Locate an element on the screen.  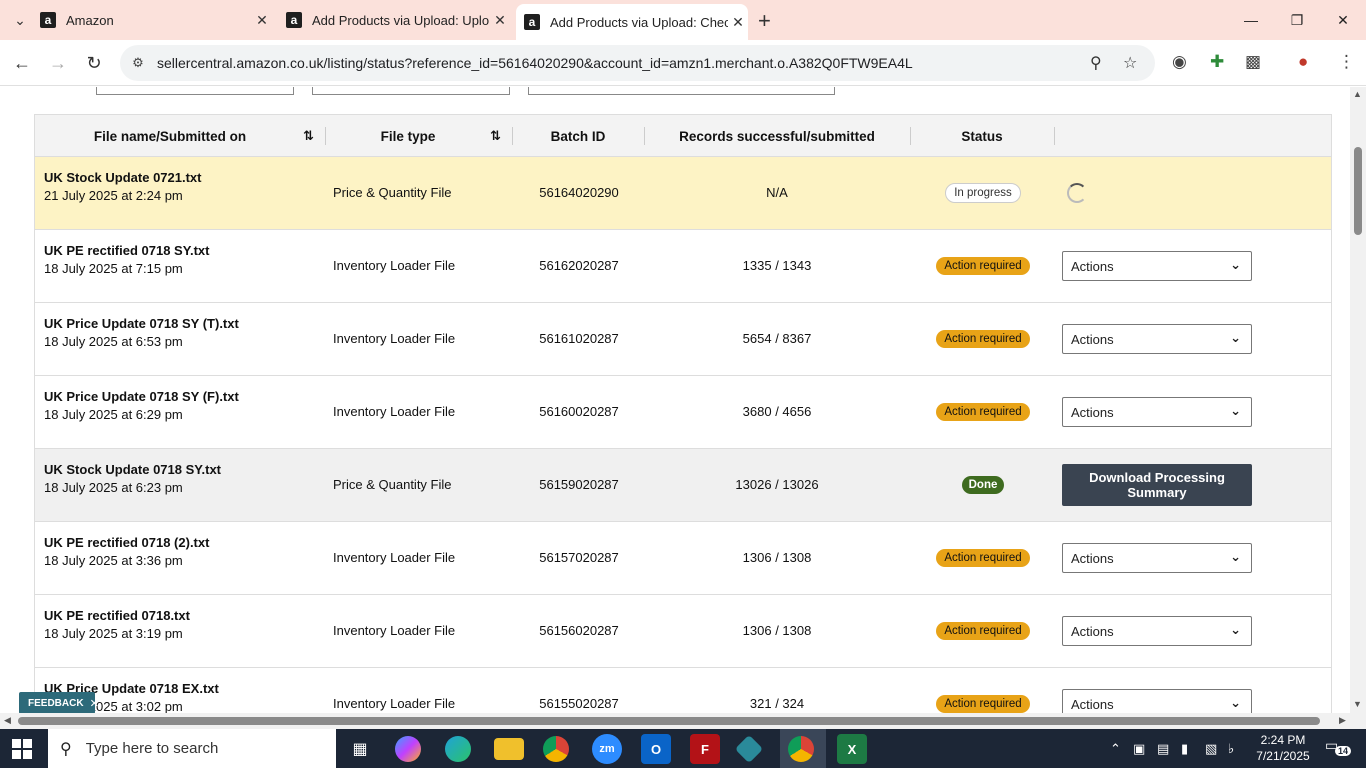
header-file-type: File type is located at coordinates (408, 136).